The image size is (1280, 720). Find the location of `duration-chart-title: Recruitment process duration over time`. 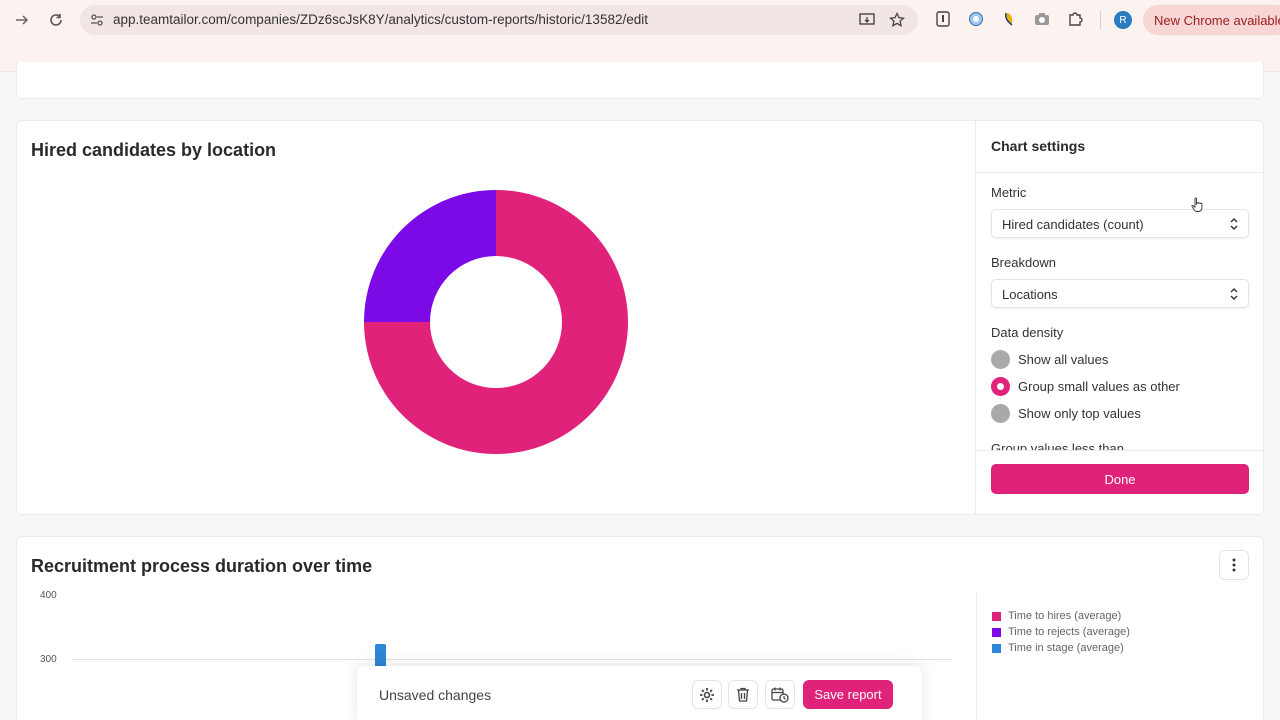

duration-chart-title: Recruitment process duration over time is located at coordinates (202, 566).